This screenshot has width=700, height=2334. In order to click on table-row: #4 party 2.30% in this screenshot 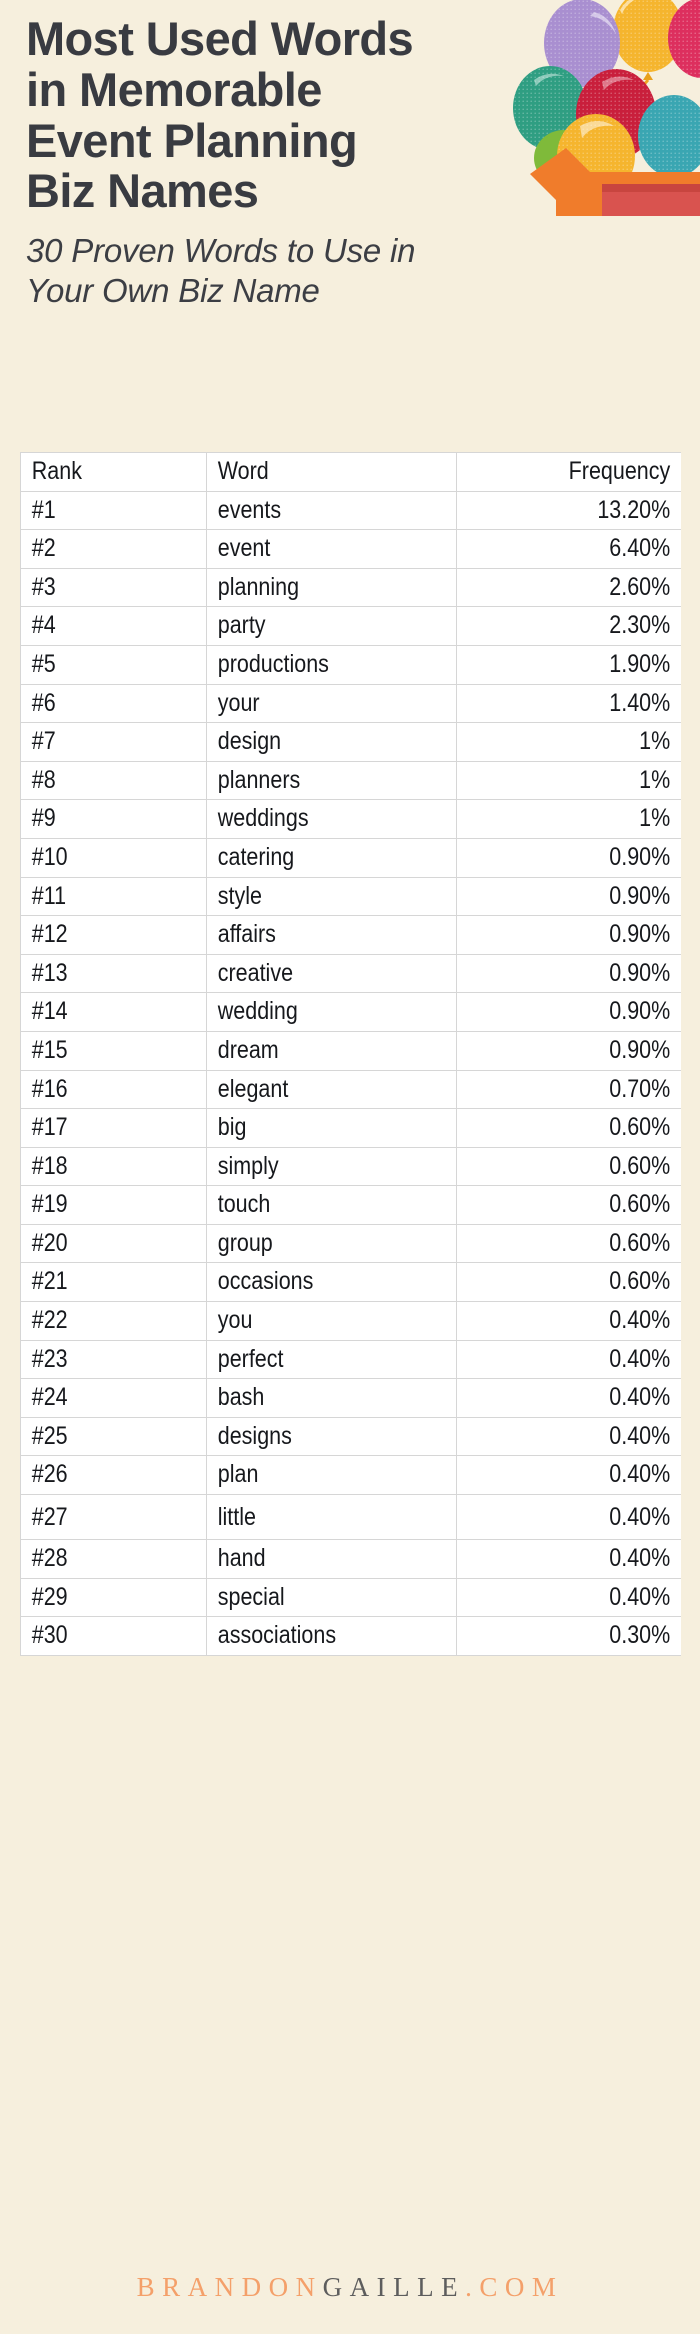, I will do `click(350, 626)`.